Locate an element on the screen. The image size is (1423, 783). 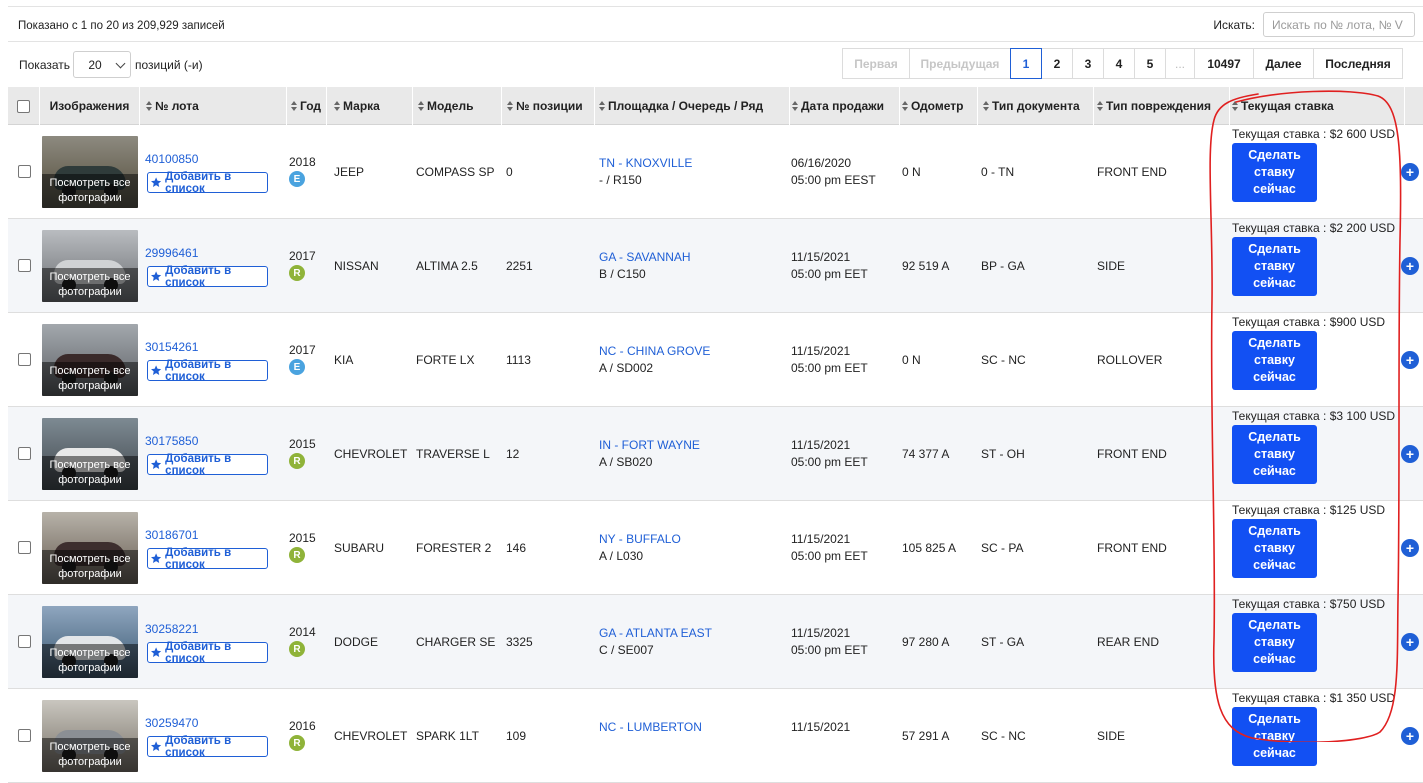
search-input is located at coordinates (1339, 24).